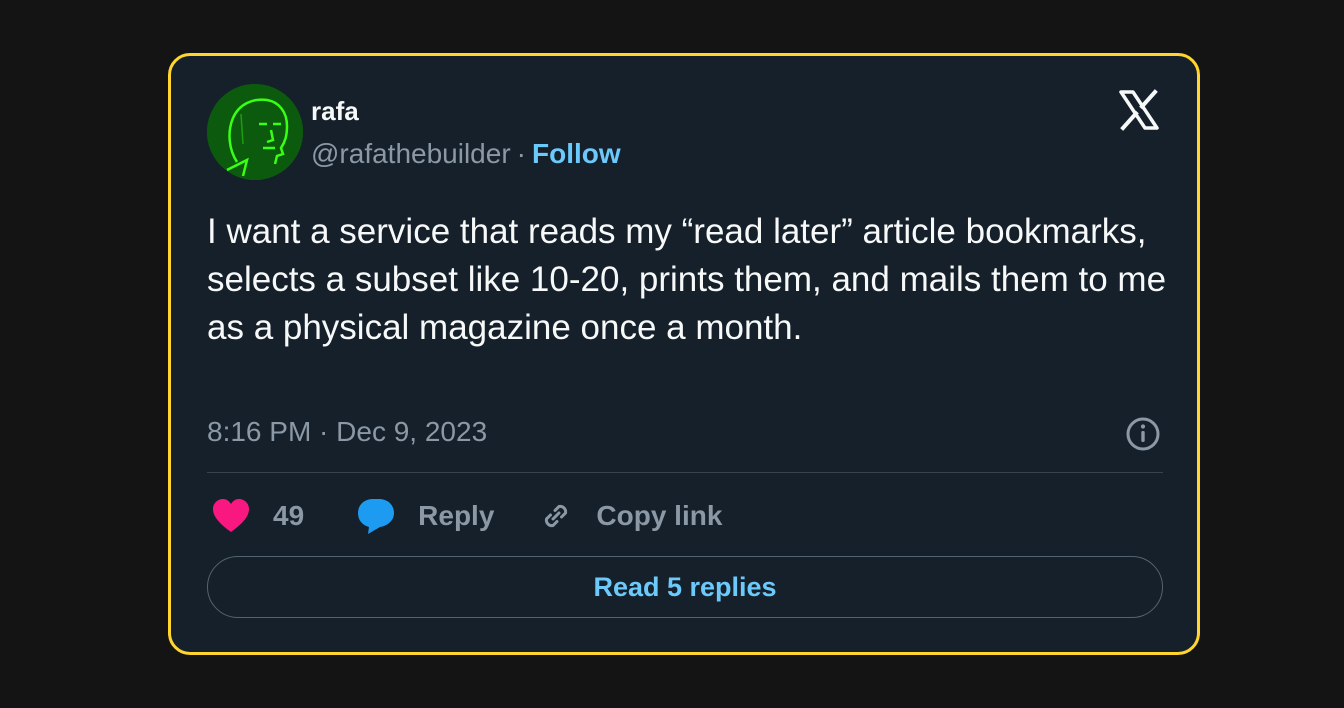 The height and width of the screenshot is (708, 1344). I want to click on heart-icon, so click(231, 516).